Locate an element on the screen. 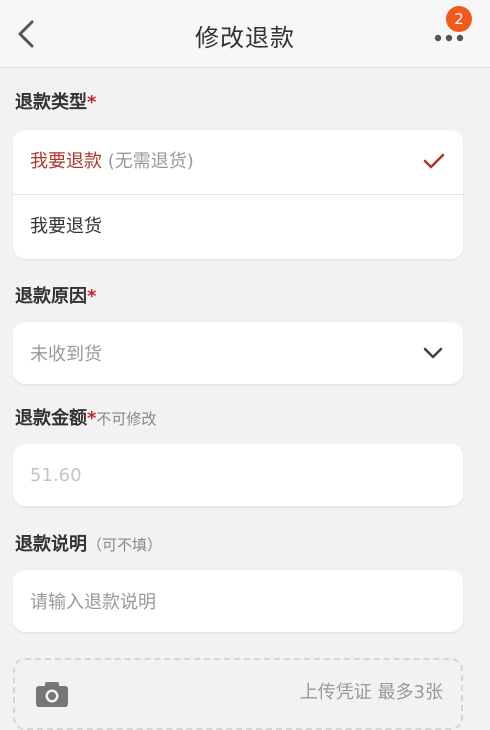 The image size is (490, 730). refund-amount-label: 退款金额*不可修改 is located at coordinates (85, 417).